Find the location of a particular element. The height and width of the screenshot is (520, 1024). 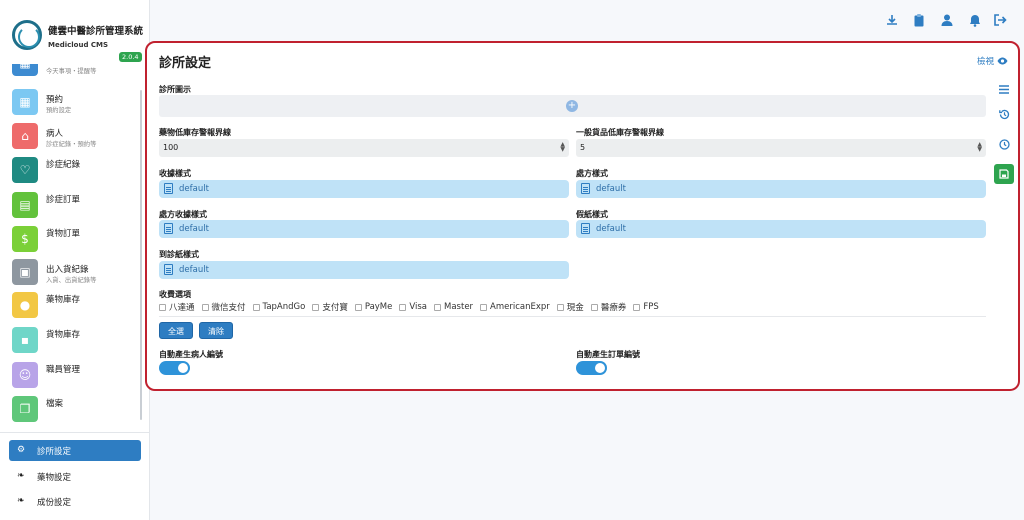

receipt-icon: $ is located at coordinates (25, 239).